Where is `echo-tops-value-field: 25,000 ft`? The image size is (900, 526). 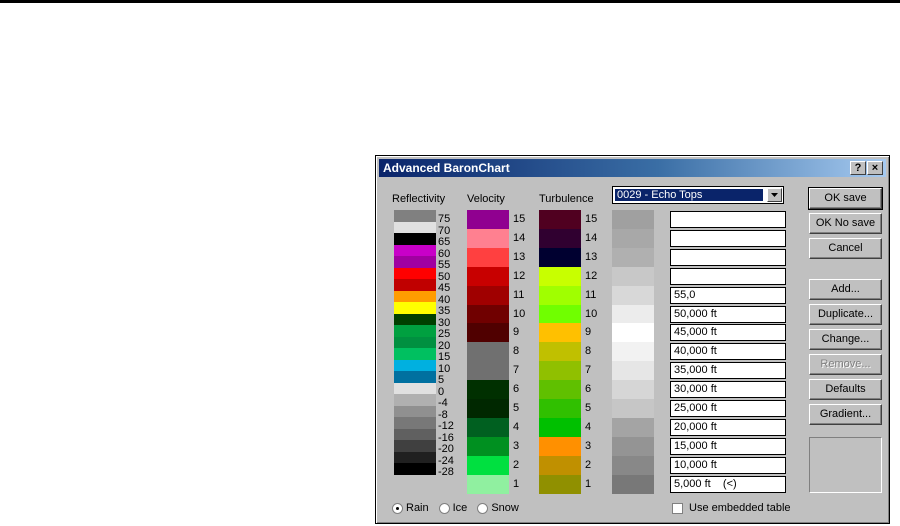 echo-tops-value-field: 25,000 ft is located at coordinates (728, 408).